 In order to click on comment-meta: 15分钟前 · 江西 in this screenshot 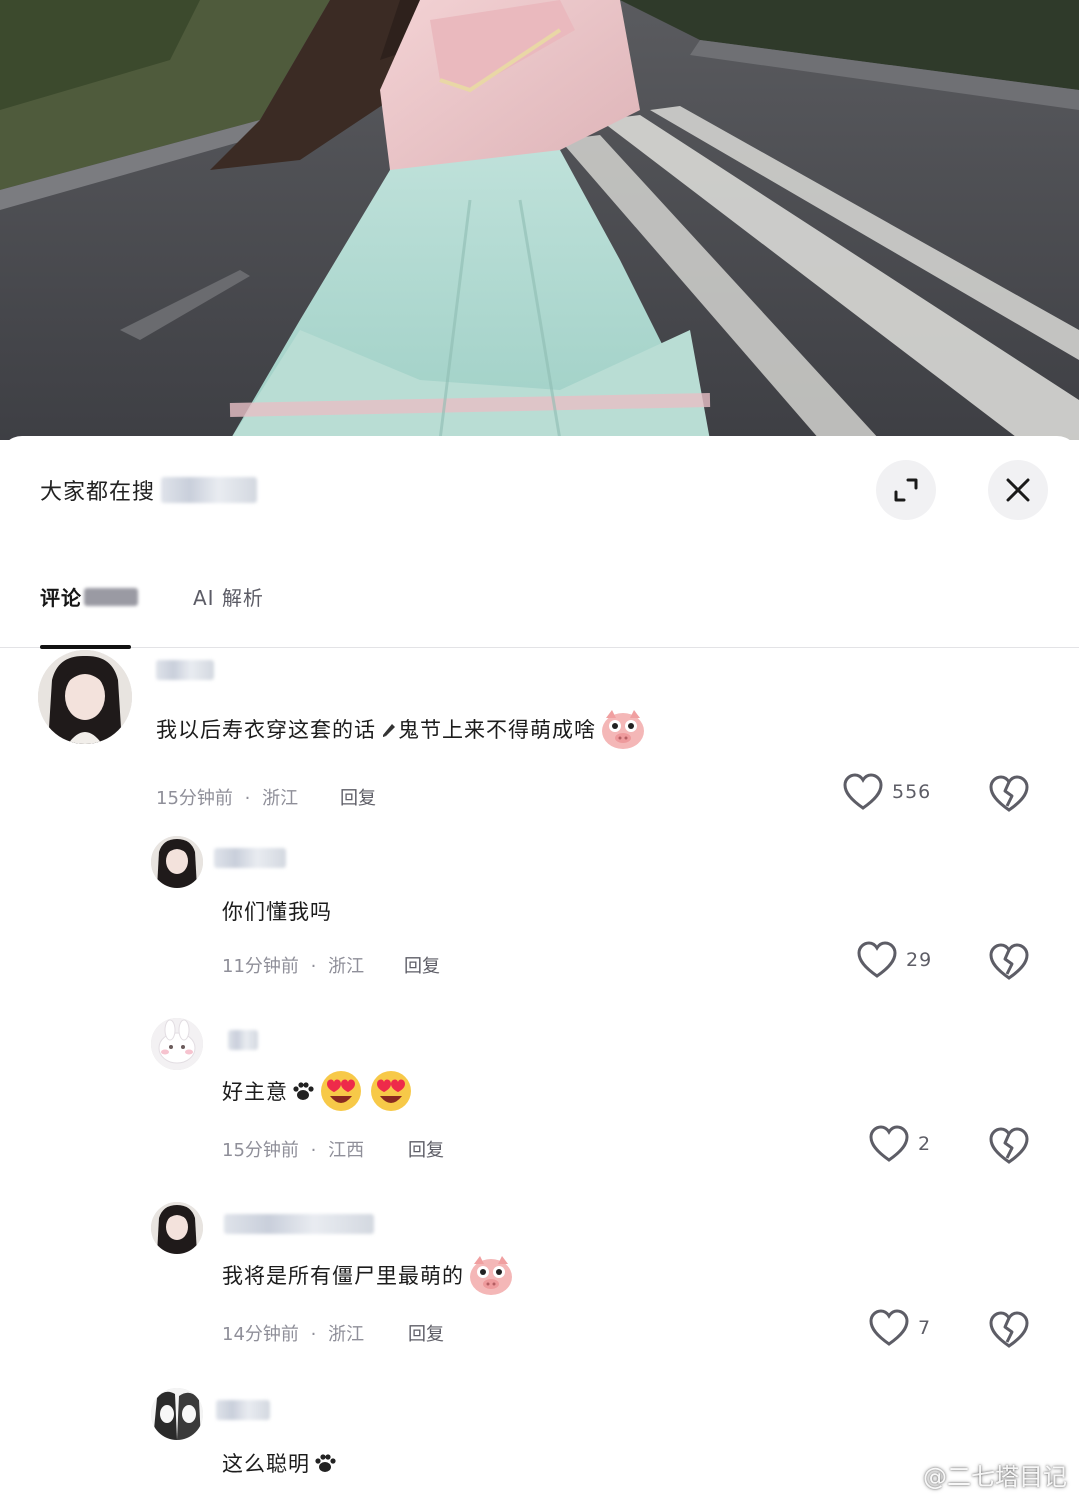, I will do `click(293, 1149)`.